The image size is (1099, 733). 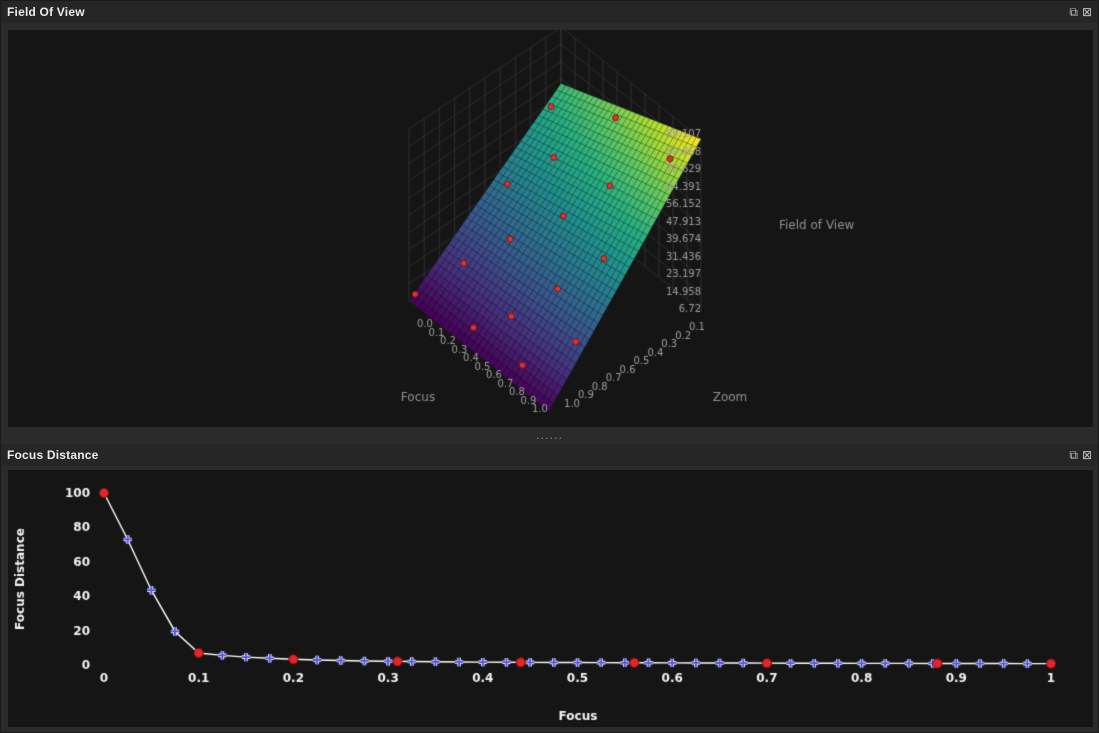 I want to click on splitter-grip-icon: ······, so click(x=549, y=438).